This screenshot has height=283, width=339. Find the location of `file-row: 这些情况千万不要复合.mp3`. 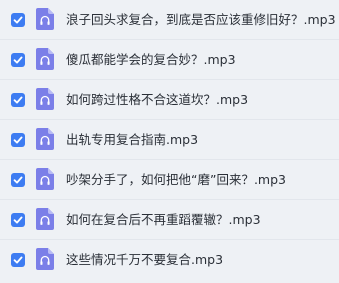

file-row: 这些情况千万不要复合.mp3 is located at coordinates (169, 260).